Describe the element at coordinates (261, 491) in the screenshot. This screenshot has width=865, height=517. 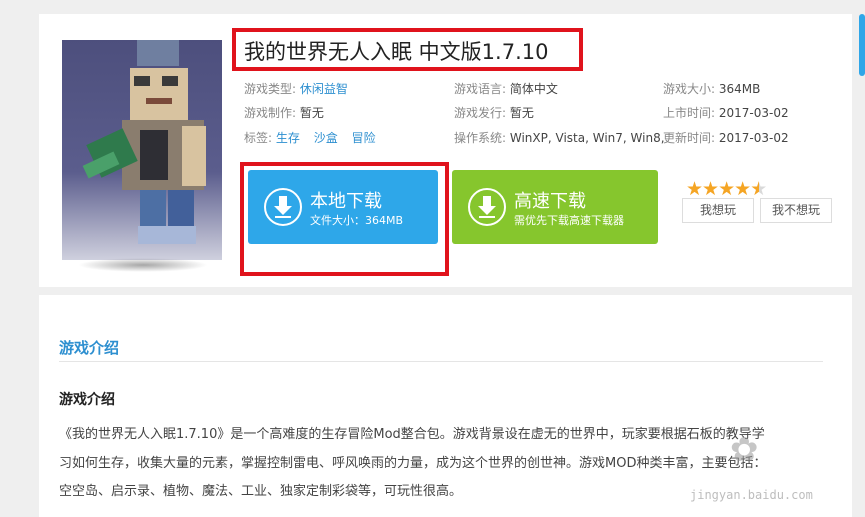
I see `intro-paragraph-line: 空空岛、启示录、植物、魔法、工业、独家定制彩袋等，可玩性很高。` at that location.